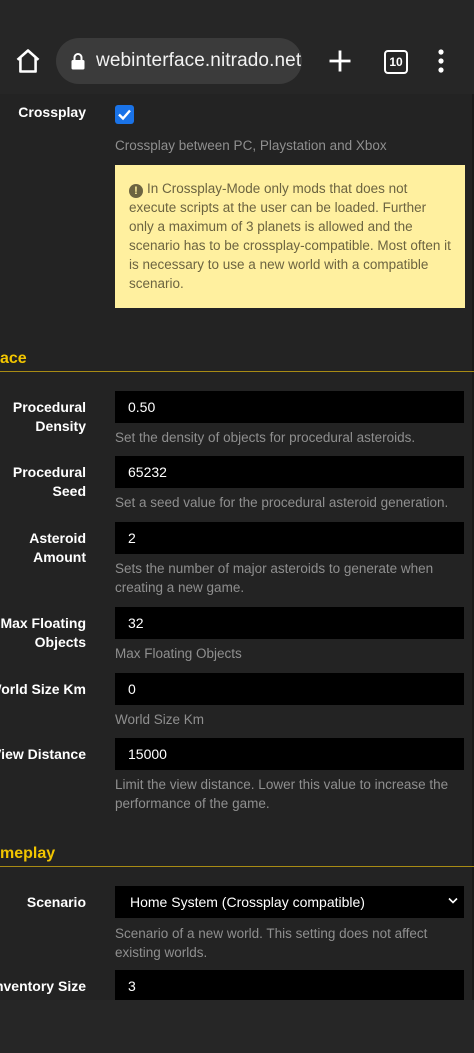 Image resolution: width=474 pixels, height=1053 pixels. What do you see at coordinates (43, 689) in the screenshot?
I see `world-size-km-label: World Size Km` at bounding box center [43, 689].